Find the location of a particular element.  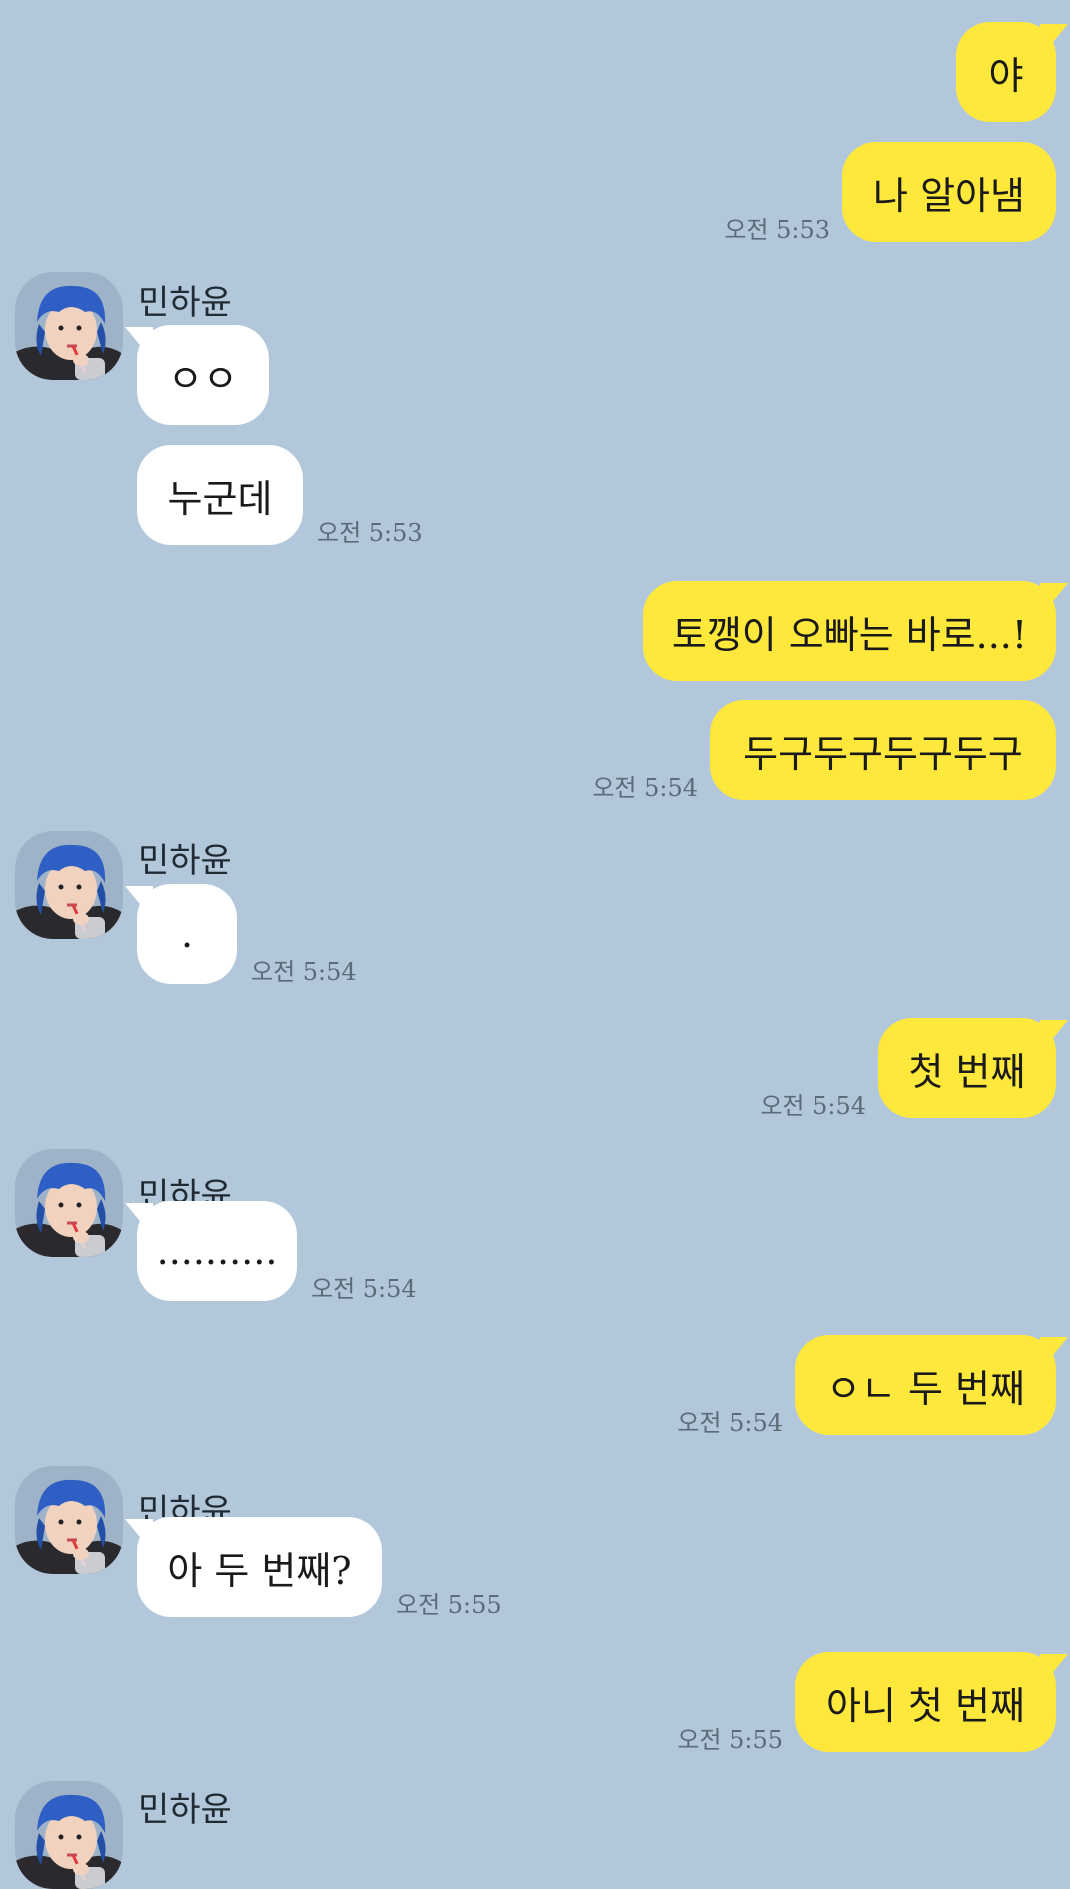

outgoing-message-bubble: ㅇㄴ 두 번째 is located at coordinates (925, 1385).